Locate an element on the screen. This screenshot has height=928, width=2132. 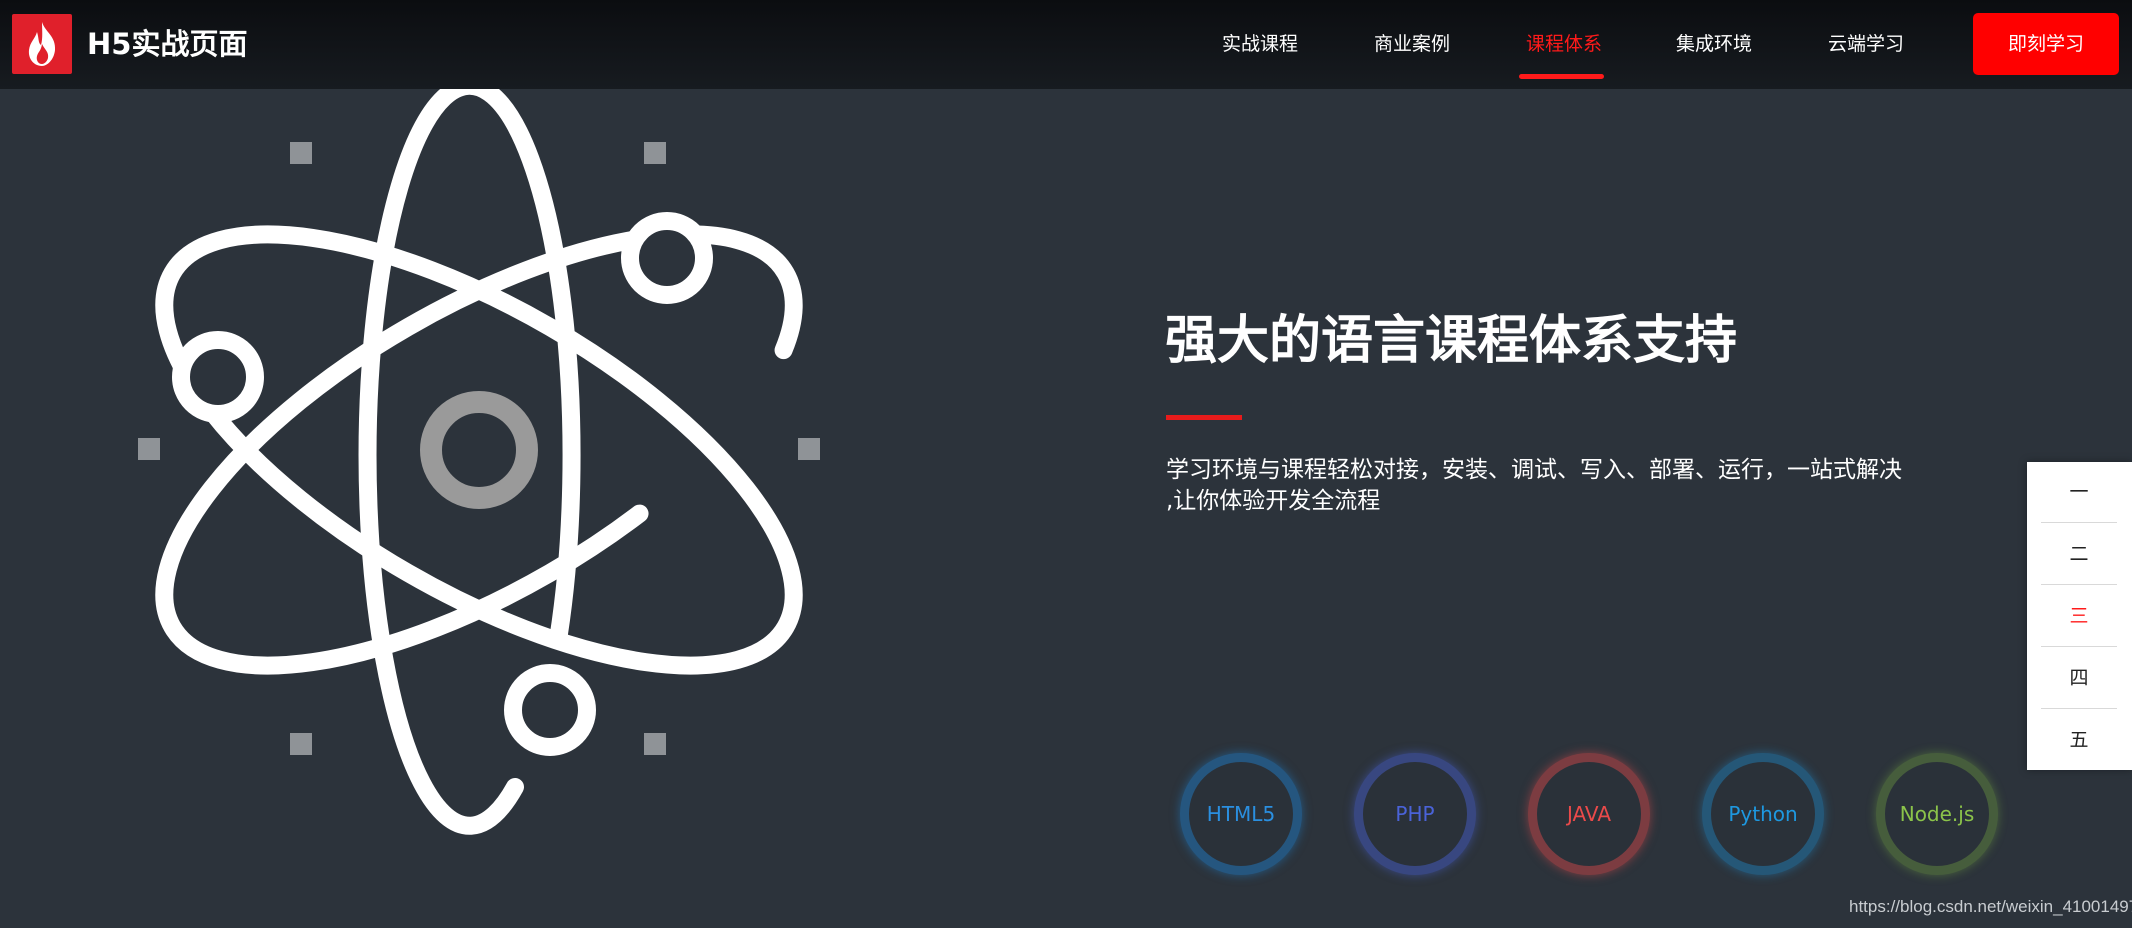
lang-circle-nodejs: Node.js is located at coordinates (1937, 814).